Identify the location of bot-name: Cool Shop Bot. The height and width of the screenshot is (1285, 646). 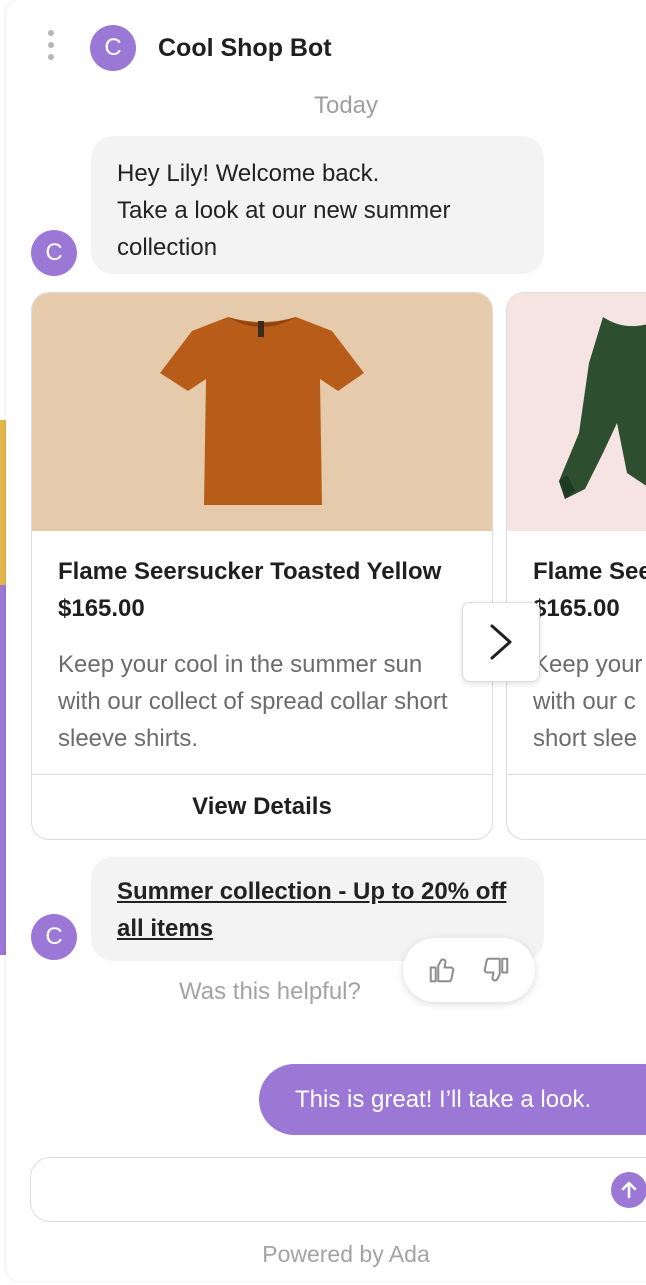
(245, 48).